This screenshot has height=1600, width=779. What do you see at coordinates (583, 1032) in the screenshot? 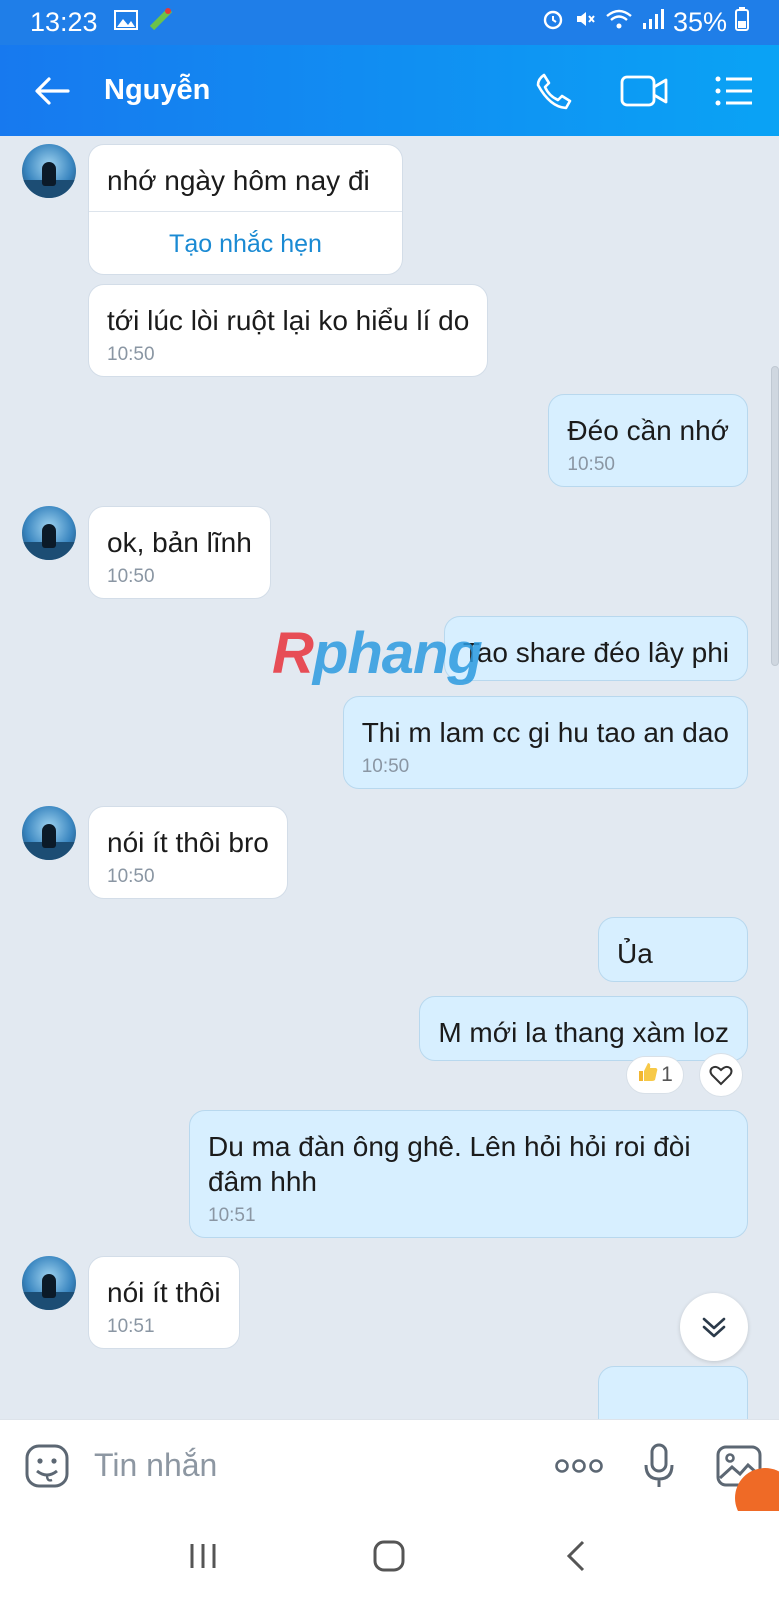
I see `message-text: M mới la thang xàm loz` at bounding box center [583, 1032].